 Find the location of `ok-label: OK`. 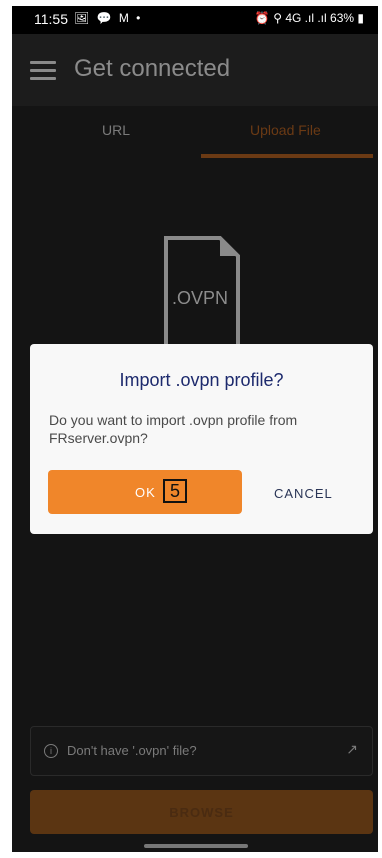

ok-label: OK is located at coordinates (145, 492).